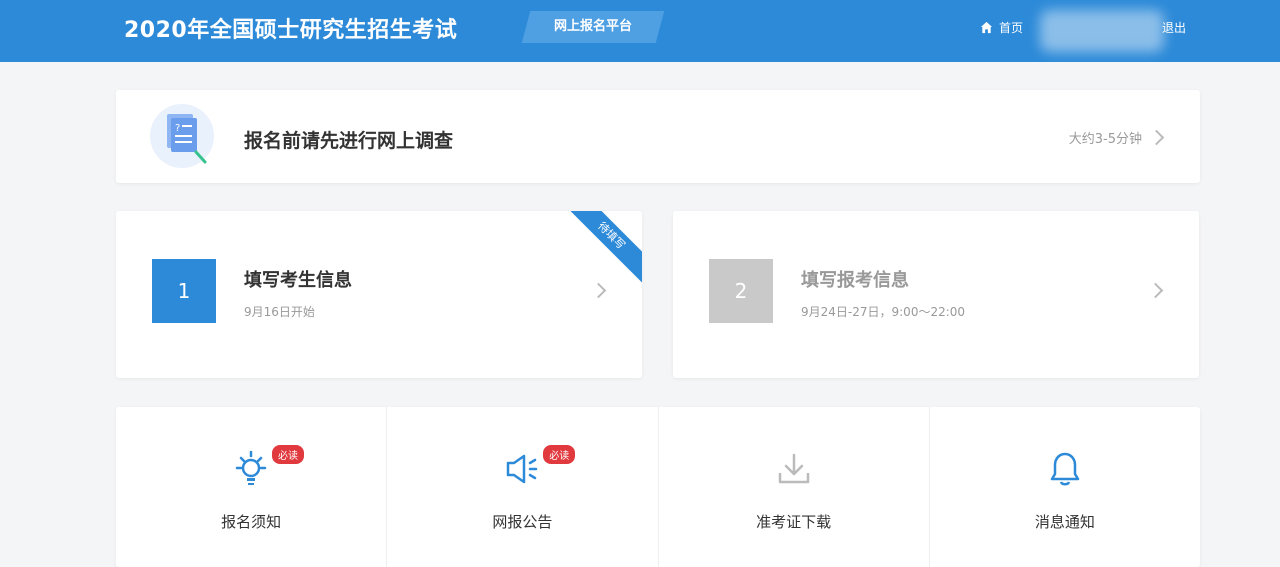  What do you see at coordinates (741, 291) in the screenshot?
I see `step-number: 2` at bounding box center [741, 291].